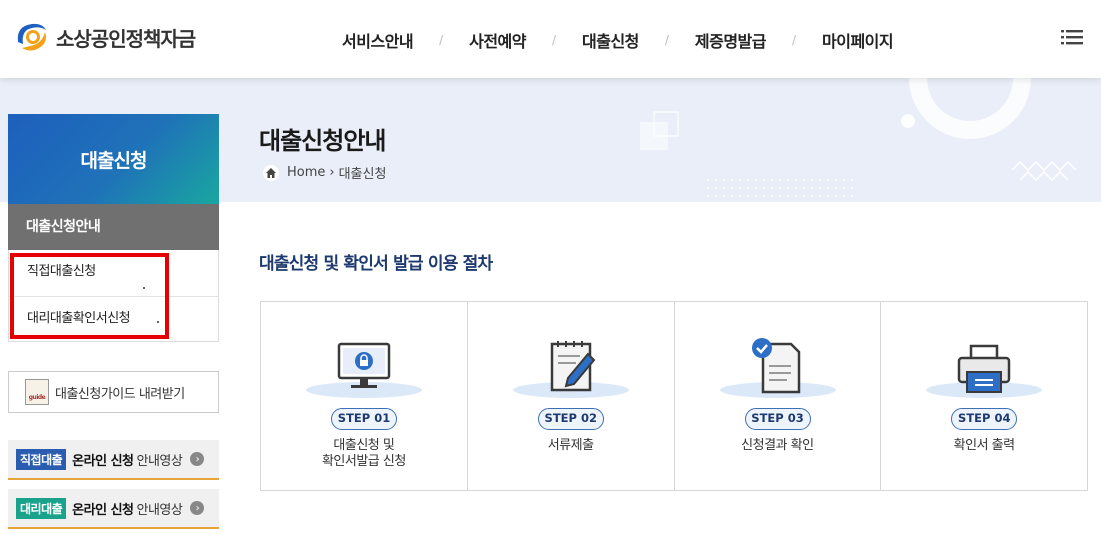  What do you see at coordinates (376, 264) in the screenshot?
I see `procedure-section-title: 대출신청 및 확인서 발급 이용 절차` at bounding box center [376, 264].